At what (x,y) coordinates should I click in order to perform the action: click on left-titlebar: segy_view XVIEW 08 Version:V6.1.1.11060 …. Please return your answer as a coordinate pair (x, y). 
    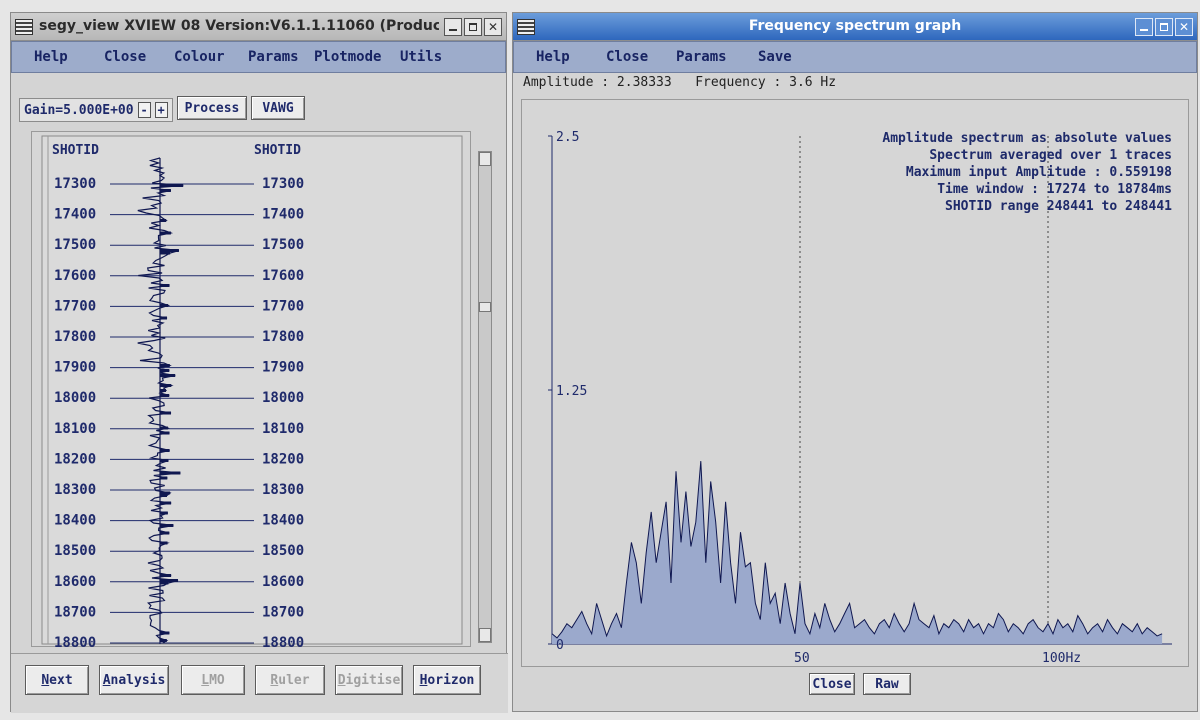
    Looking at the image, I should click on (258, 27).